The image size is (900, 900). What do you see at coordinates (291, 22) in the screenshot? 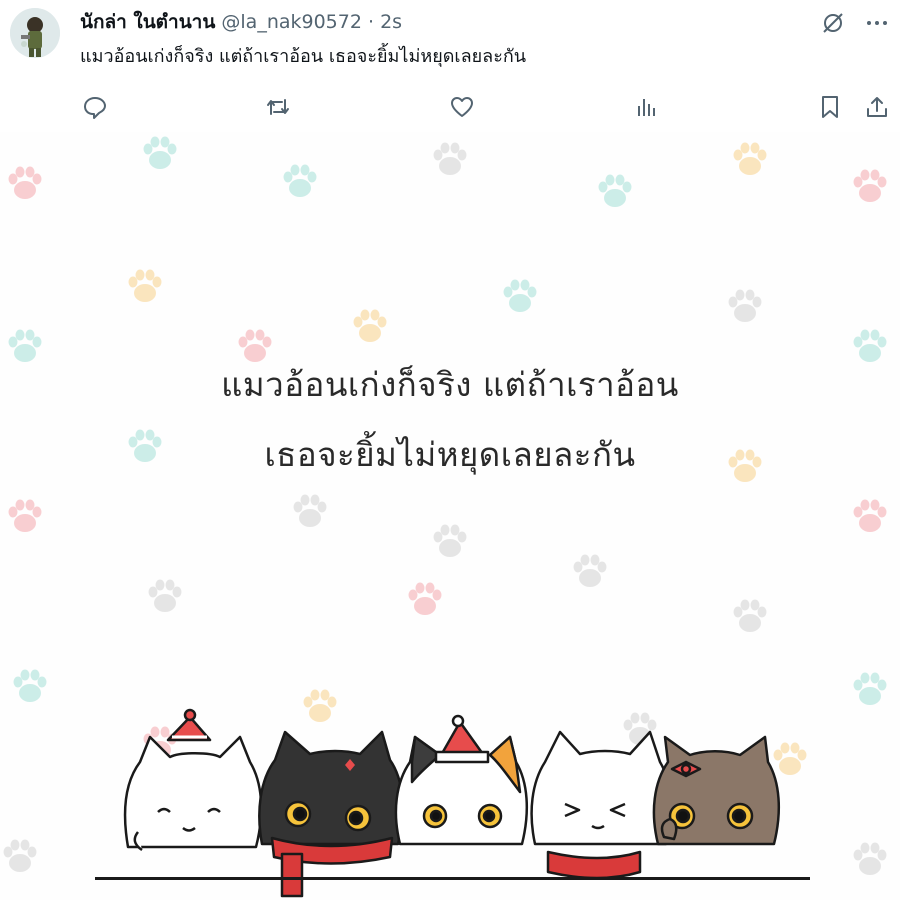
I see `handle: @la_nak90572` at bounding box center [291, 22].